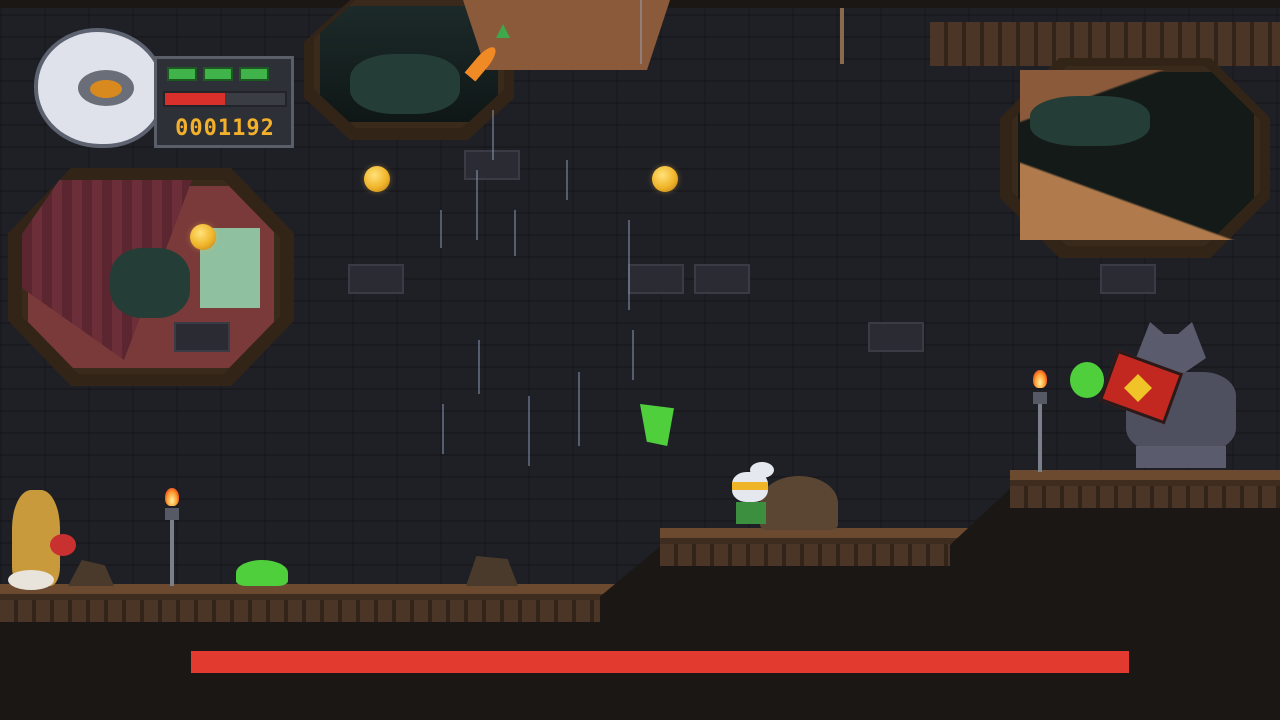  What do you see at coordinates (825, 624) in the screenshot?
I see `ground-middle` at bounding box center [825, 624].